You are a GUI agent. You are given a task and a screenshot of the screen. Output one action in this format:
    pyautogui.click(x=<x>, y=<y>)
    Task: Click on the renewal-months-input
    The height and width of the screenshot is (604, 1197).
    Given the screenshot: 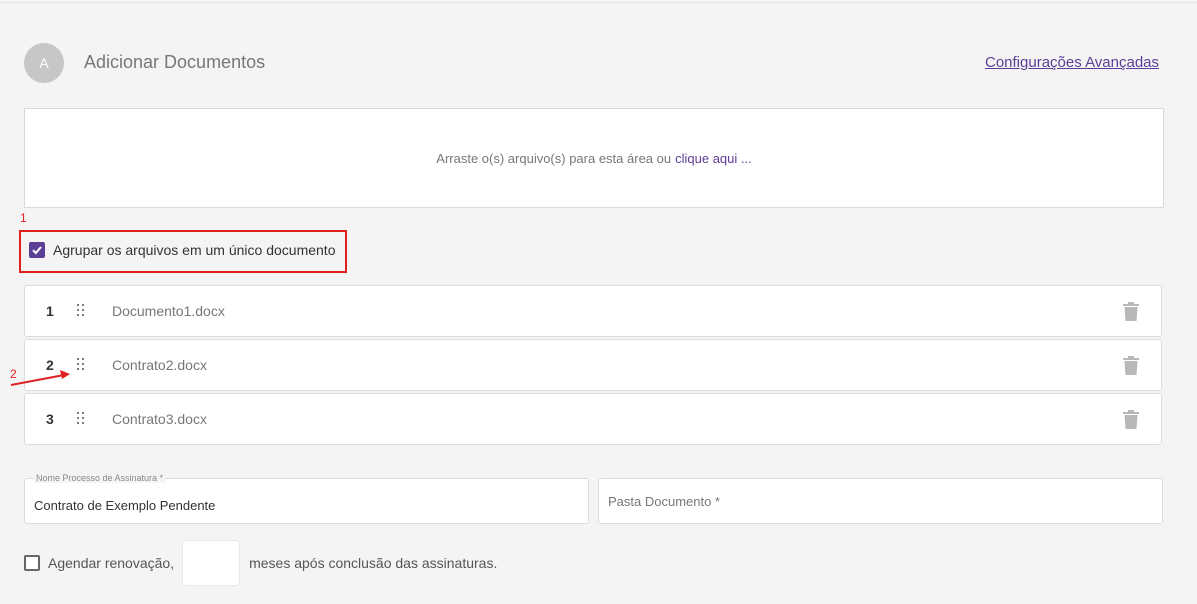 What is the action you would take?
    pyautogui.click(x=211, y=563)
    